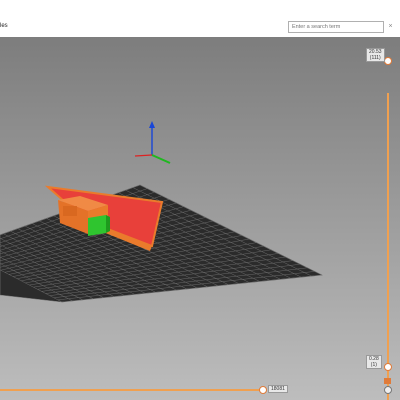 This screenshot has height=400, width=400. Describe the element at coordinates (278, 389) in the screenshot. I see `move-slider-value: 18081` at that location.